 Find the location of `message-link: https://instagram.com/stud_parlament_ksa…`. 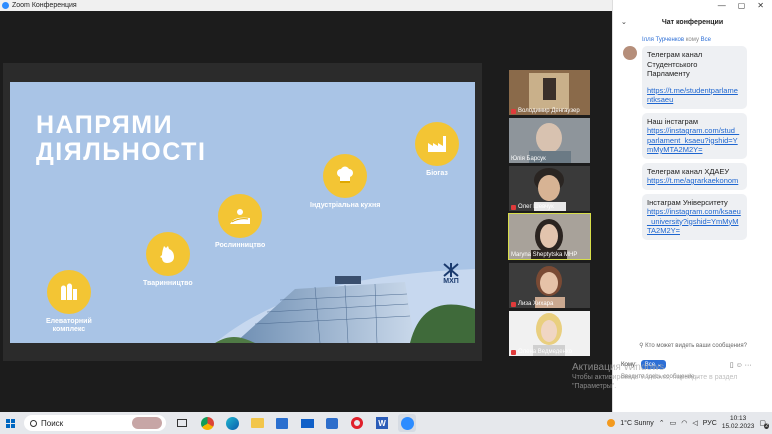

message-link: https://instagram.com/stud_parlament_ksa… is located at coordinates (694, 140).